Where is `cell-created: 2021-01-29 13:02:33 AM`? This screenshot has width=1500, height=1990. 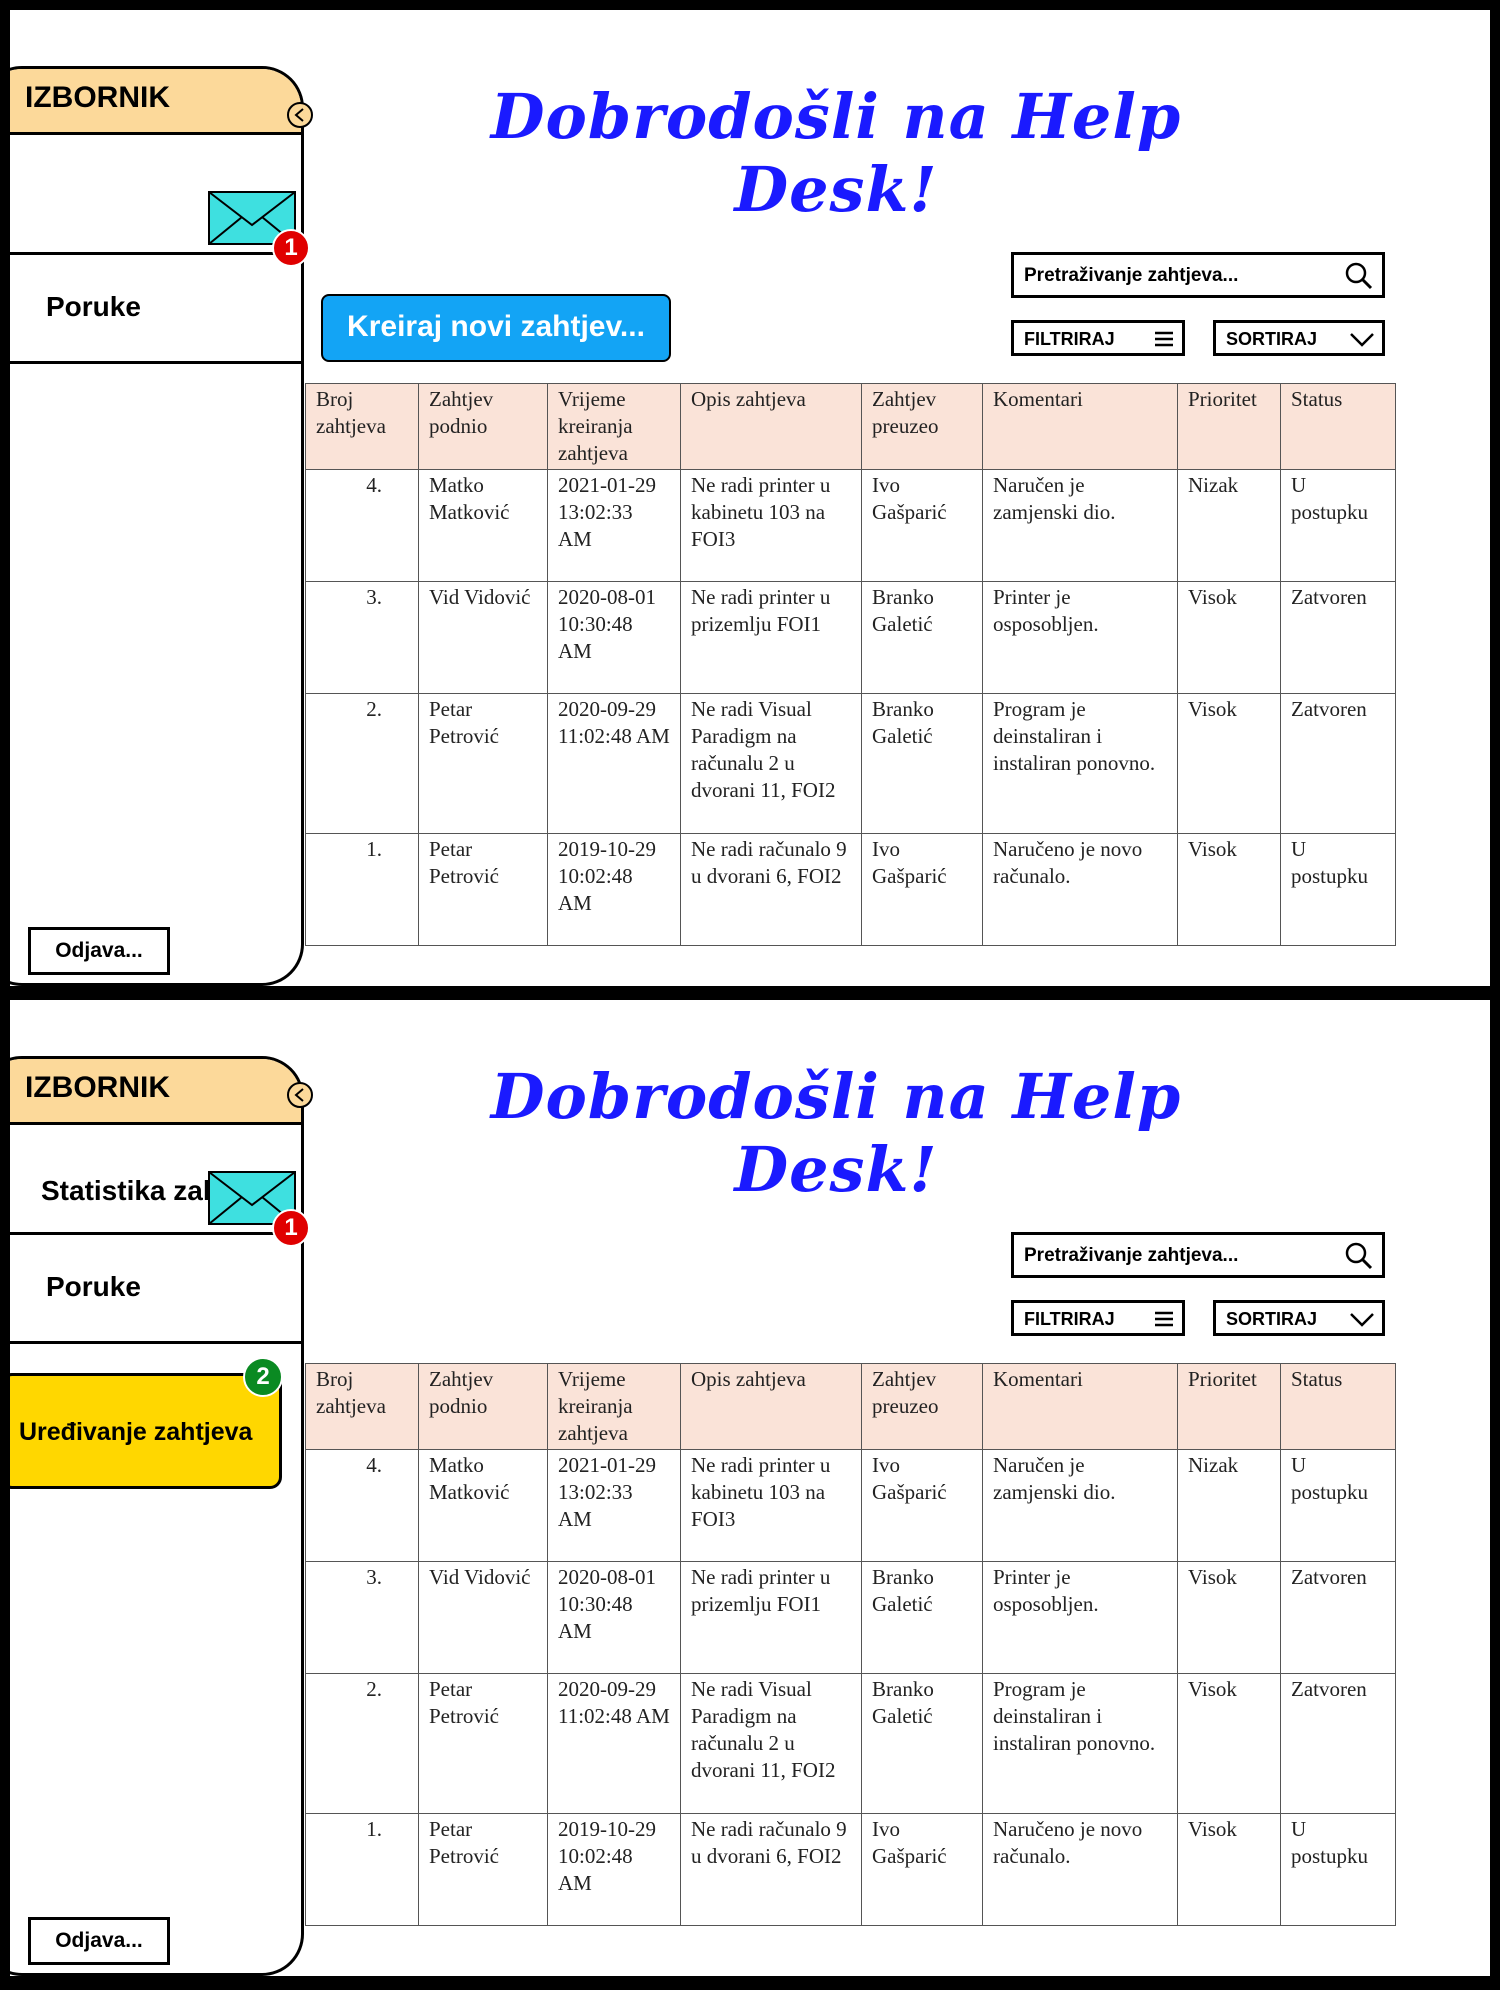
cell-created: 2021-01-29 13:02:33 AM is located at coordinates (614, 525).